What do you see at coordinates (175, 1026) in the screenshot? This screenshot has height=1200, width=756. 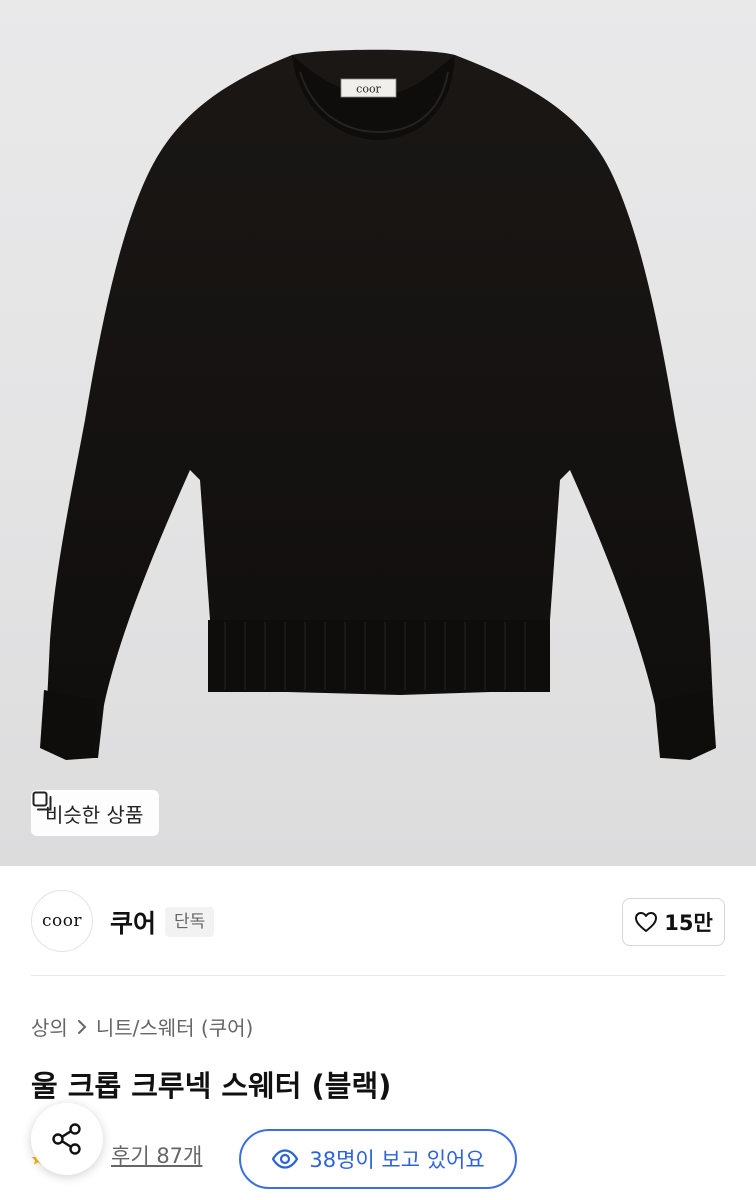 I see `breadcrumb-item-subcategory: 니트/스웨터 (쿠어)` at bounding box center [175, 1026].